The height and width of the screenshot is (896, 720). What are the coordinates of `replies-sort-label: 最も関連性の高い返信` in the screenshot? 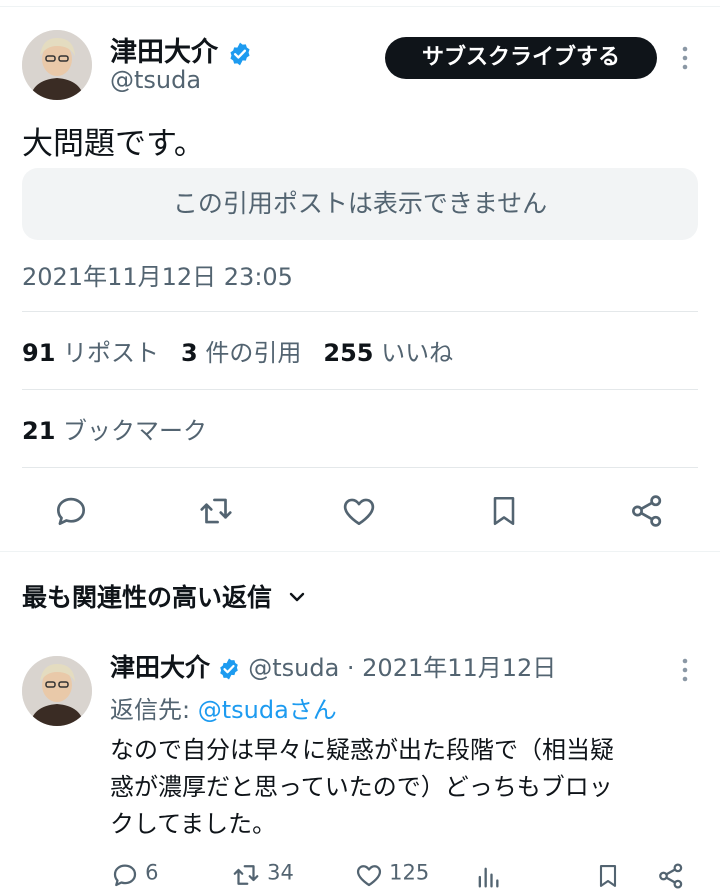 It's located at (147, 597).